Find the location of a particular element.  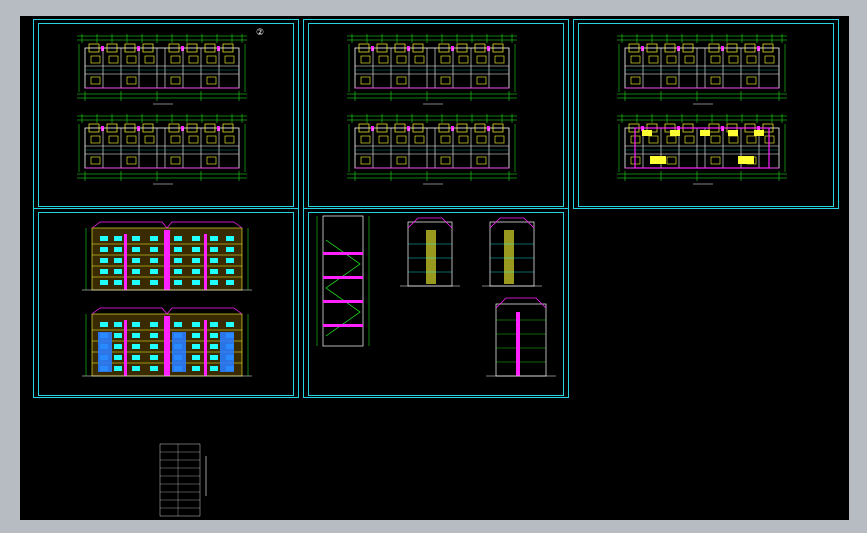

section-drawing-c is located at coordinates (521, 337).